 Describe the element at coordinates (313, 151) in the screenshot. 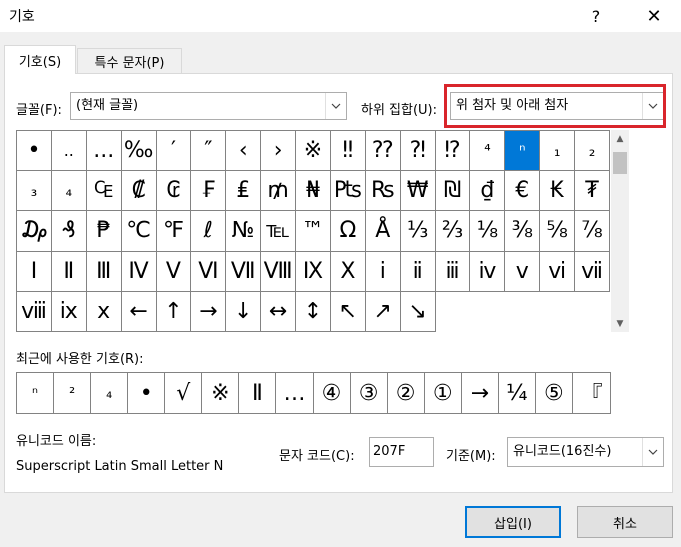

I see `symbol-cell: ※` at that location.